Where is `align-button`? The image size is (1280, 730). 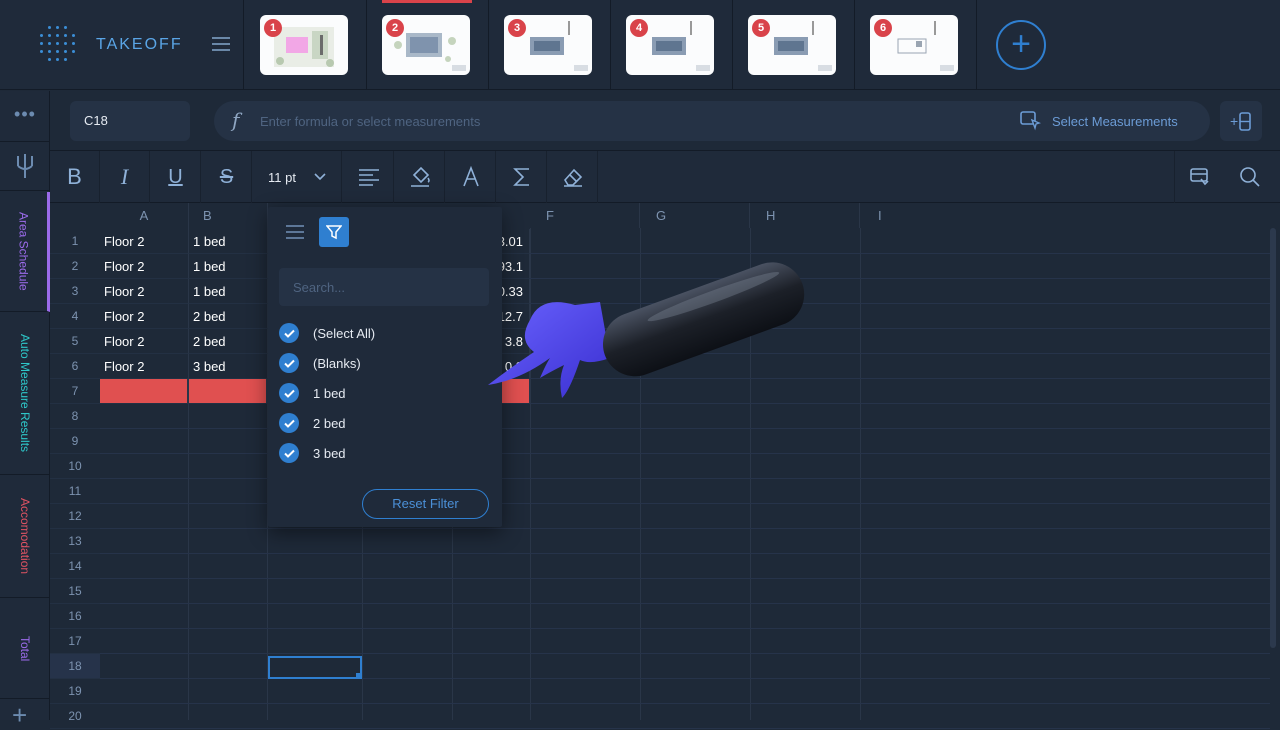 align-button is located at coordinates (369, 177).